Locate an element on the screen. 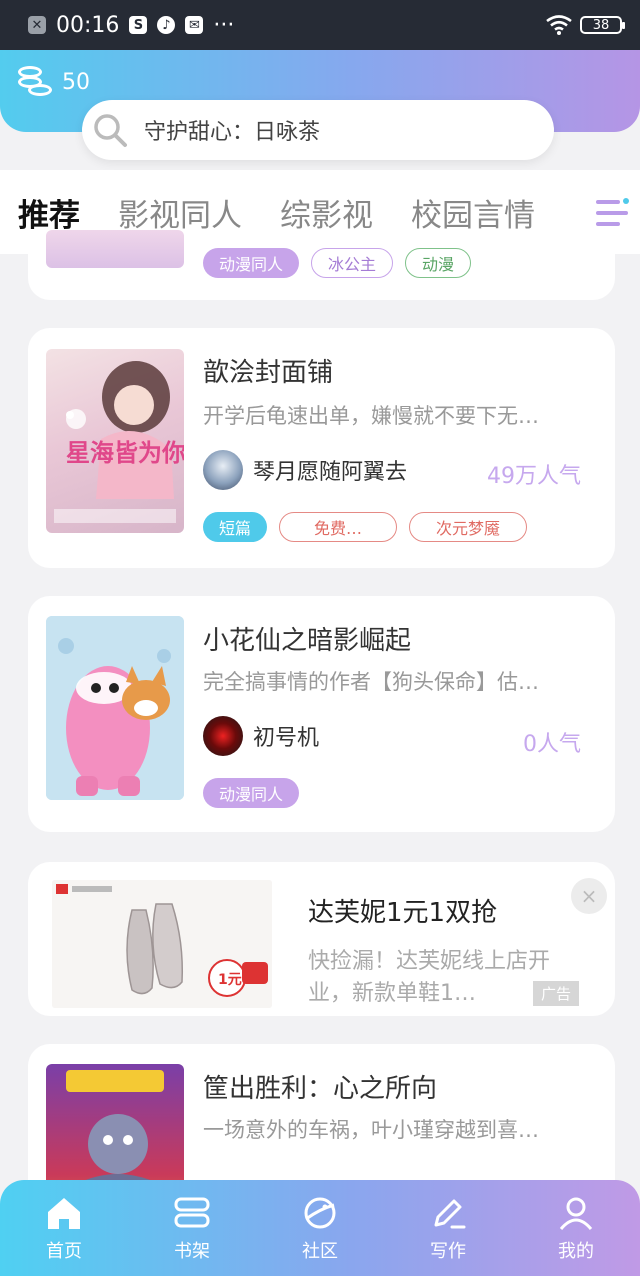 The image size is (640, 1276). battery-indicator: 38 is located at coordinates (602, 25).